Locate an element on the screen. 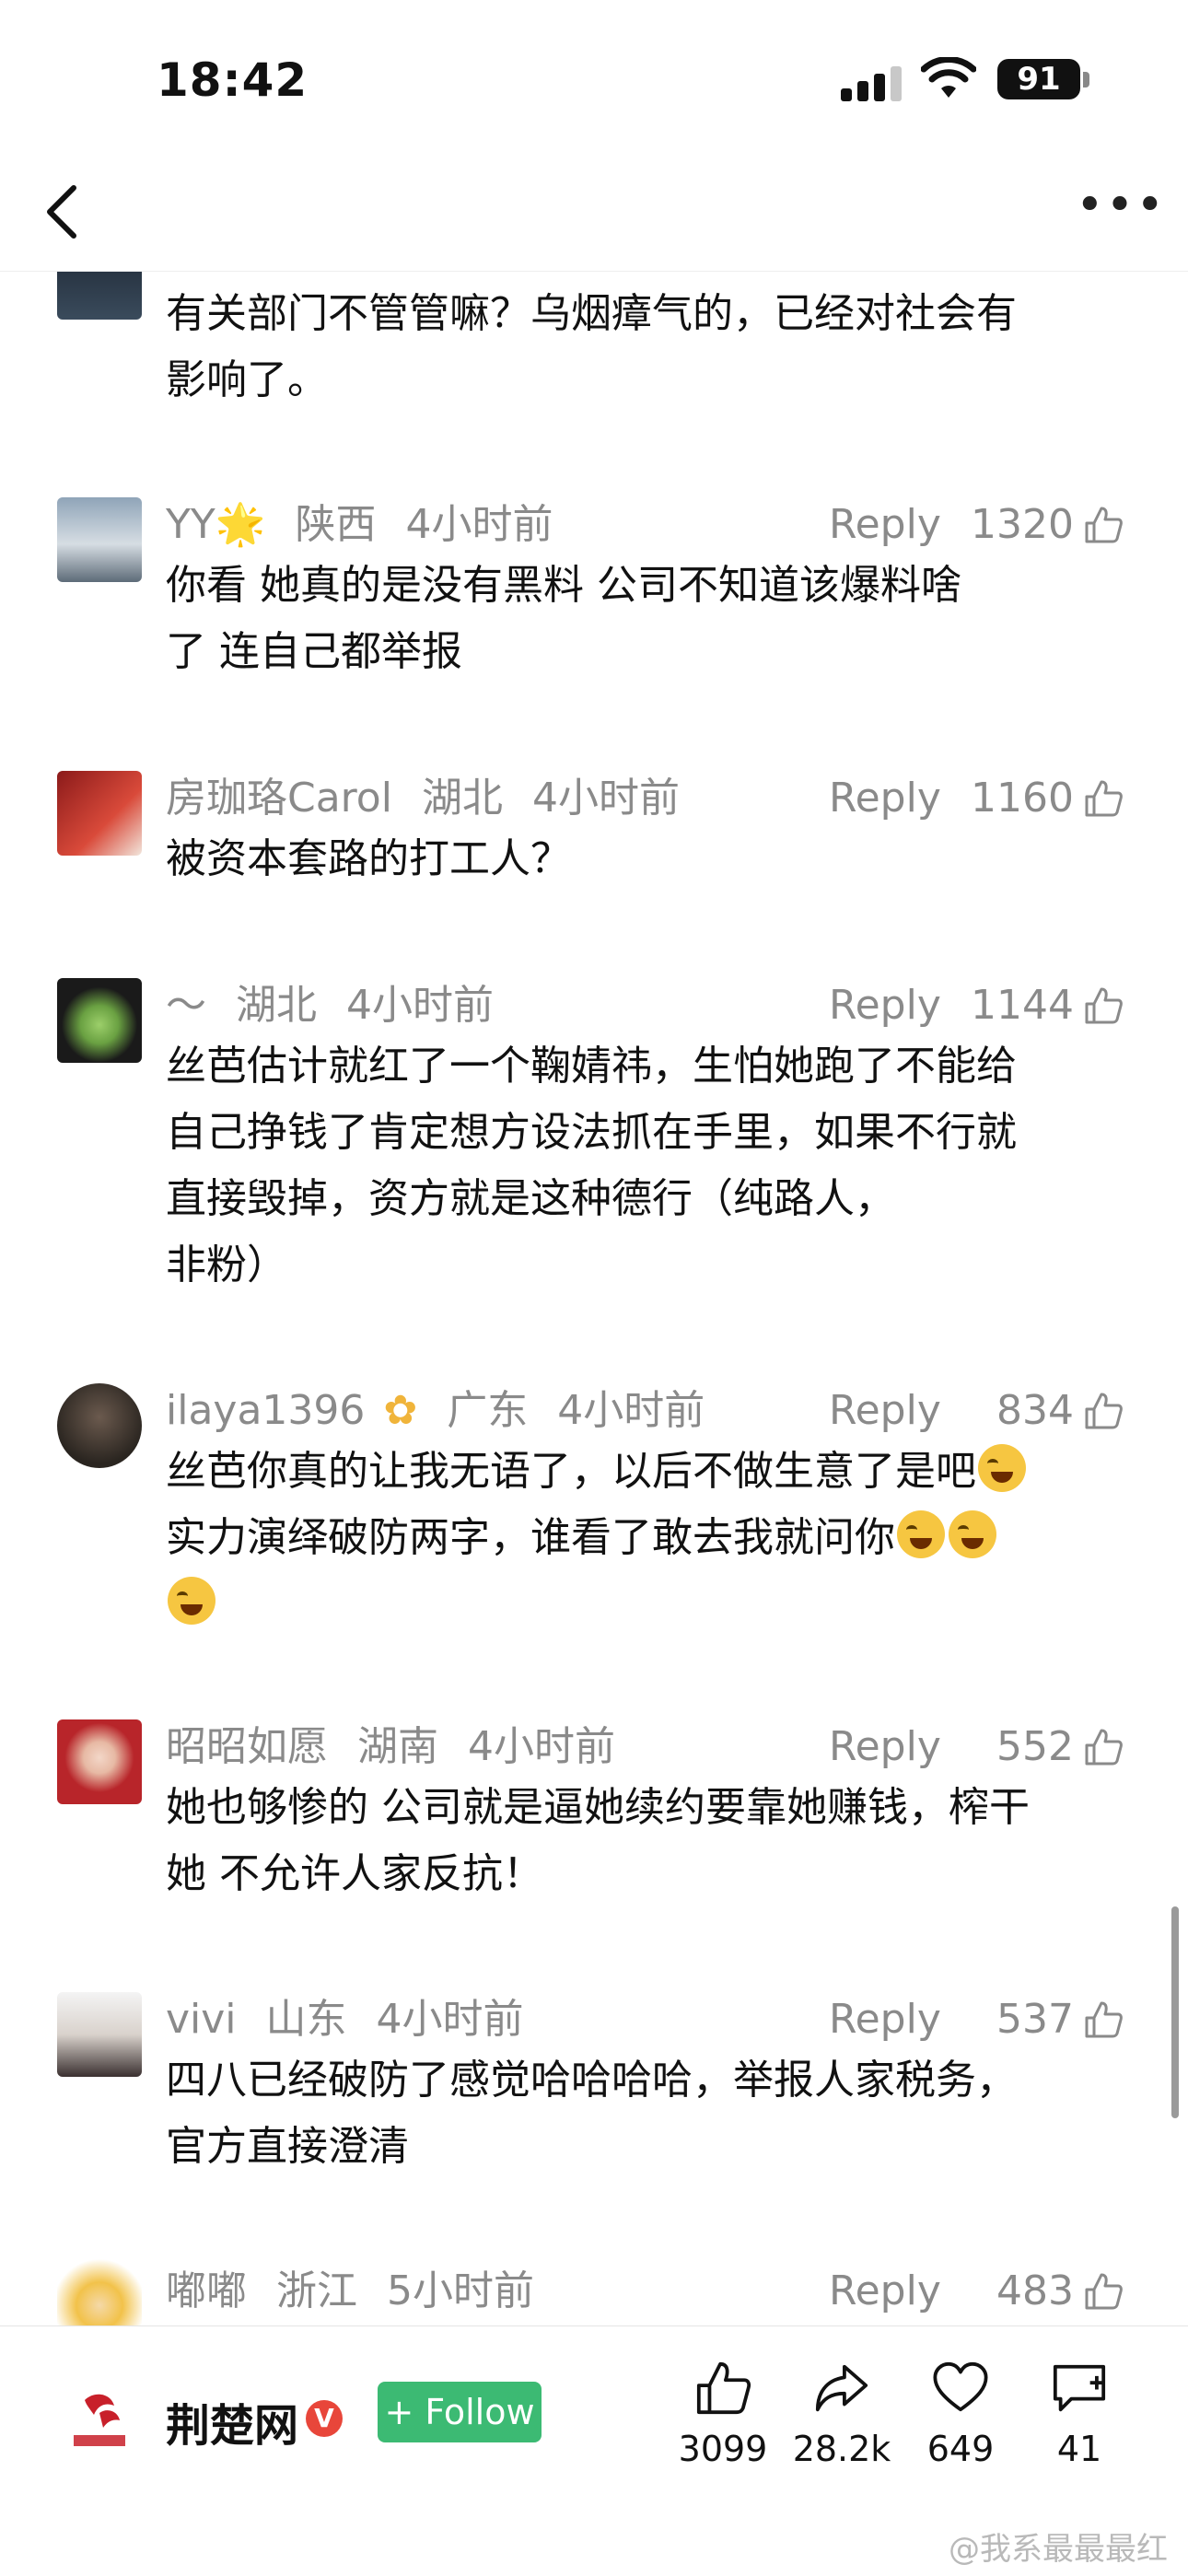  heart-icon is located at coordinates (961, 2386).